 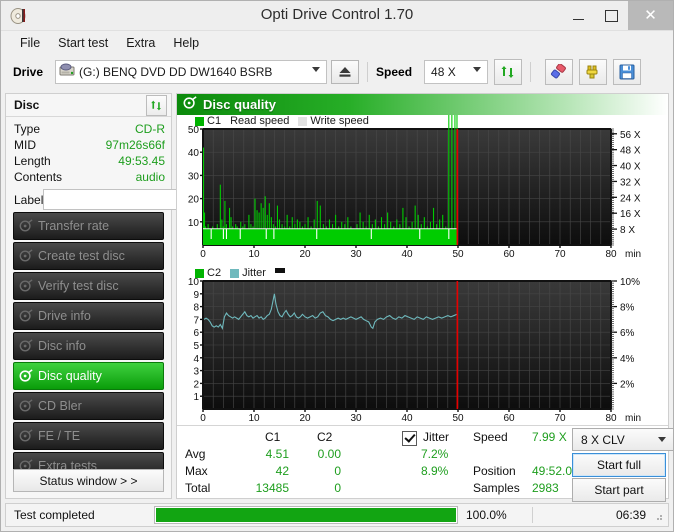 What do you see at coordinates (486, 515) in the screenshot?
I see `progress-label: 100.0%` at bounding box center [486, 515].